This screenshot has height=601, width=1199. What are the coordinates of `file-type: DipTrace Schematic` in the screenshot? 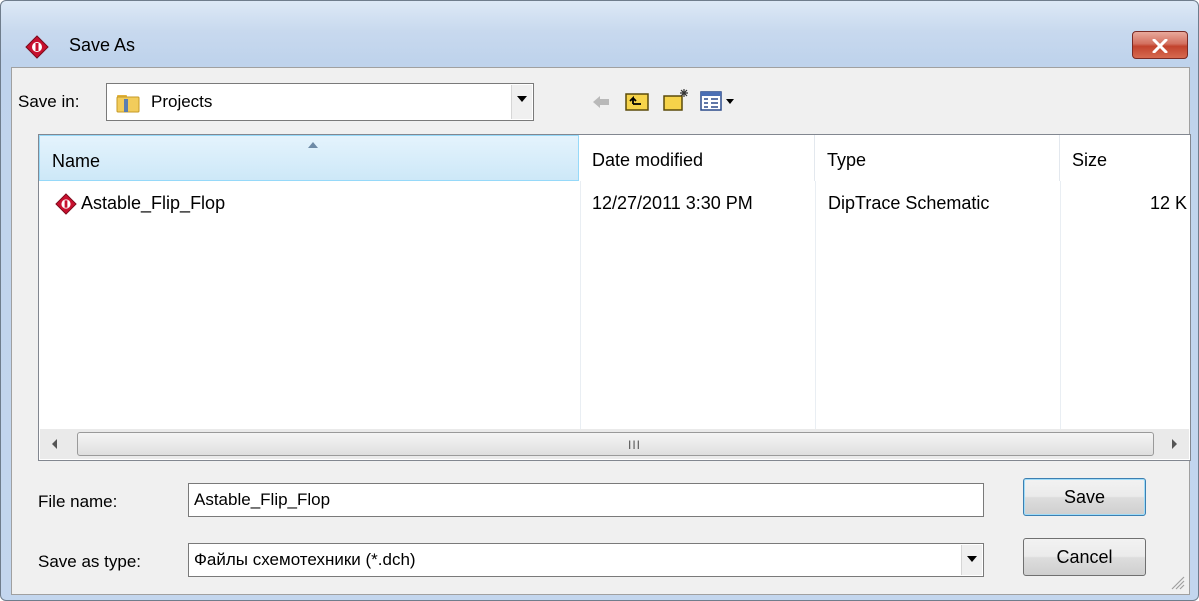 It's located at (909, 203).